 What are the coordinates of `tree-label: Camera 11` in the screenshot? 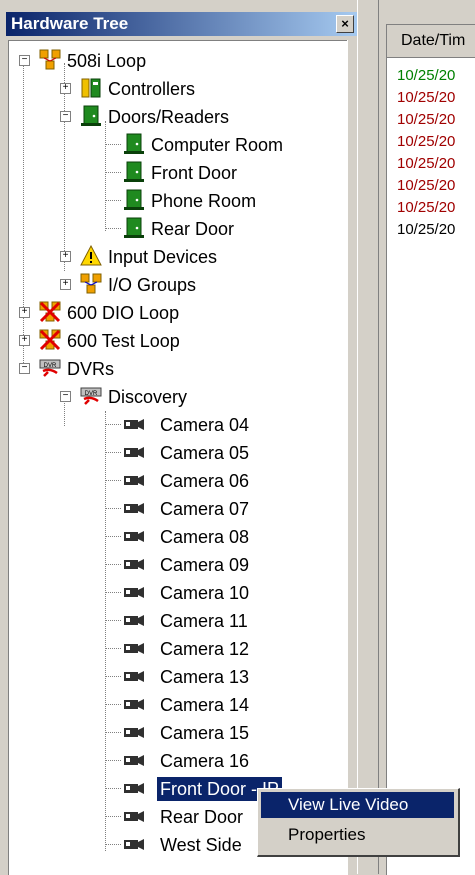 It's located at (204, 621).